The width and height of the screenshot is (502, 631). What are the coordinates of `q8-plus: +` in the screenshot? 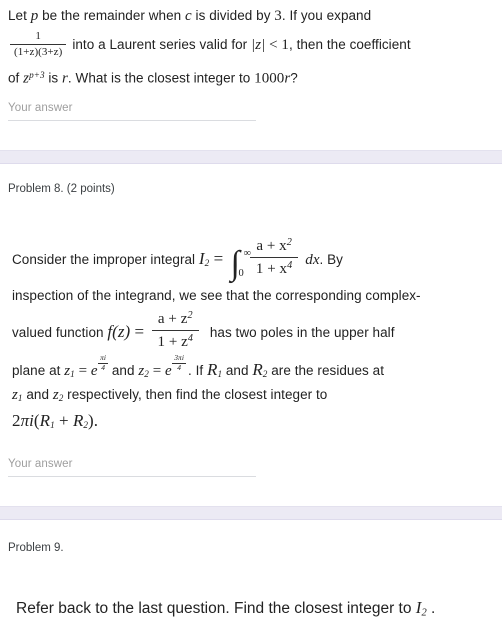 It's located at (63, 420).